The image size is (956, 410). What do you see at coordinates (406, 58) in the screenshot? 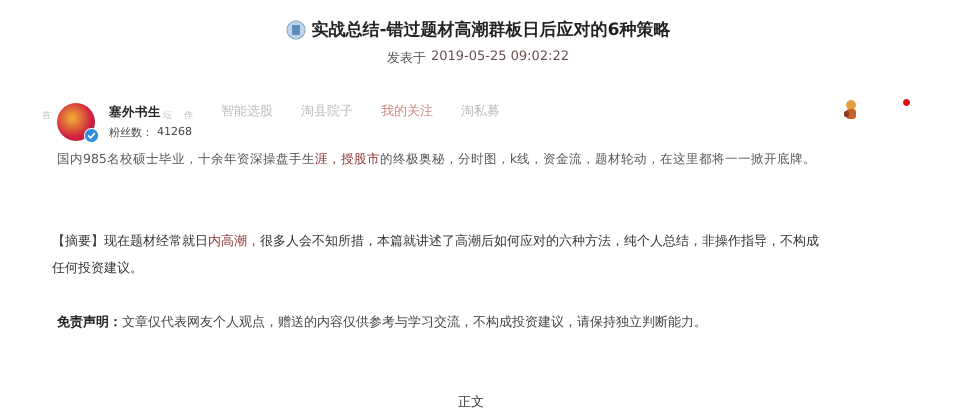
I see `posted-label: 发表于` at bounding box center [406, 58].